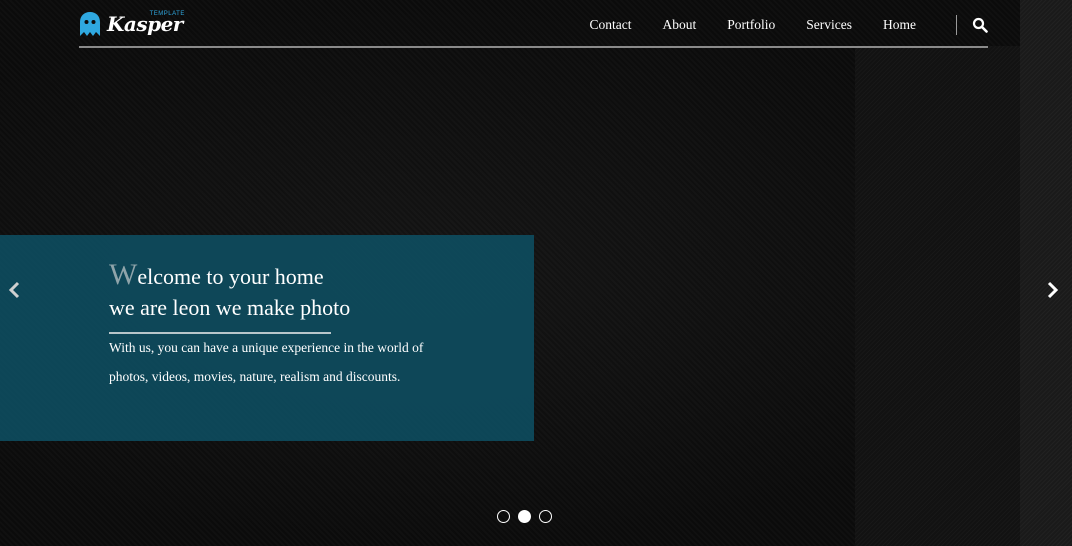  What do you see at coordinates (980, 25) in the screenshot?
I see `search-icon` at bounding box center [980, 25].